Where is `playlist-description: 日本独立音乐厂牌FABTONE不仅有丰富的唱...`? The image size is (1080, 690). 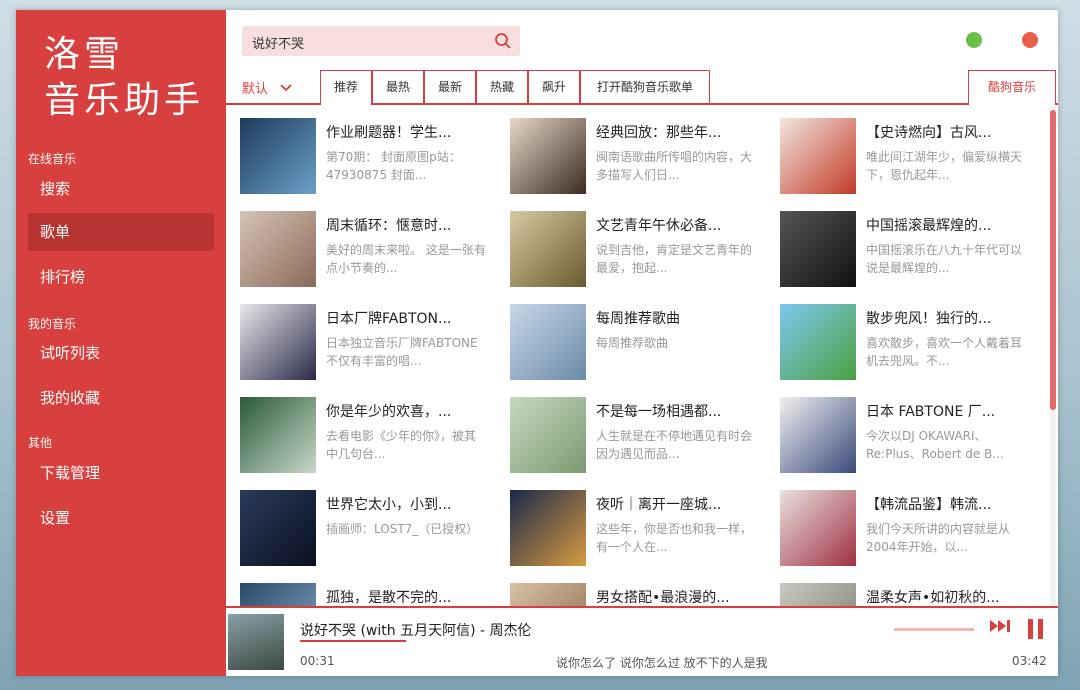
playlist-description: 日本独立音乐厂牌FABTONE不仅有丰富的唱... is located at coordinates (402, 352).